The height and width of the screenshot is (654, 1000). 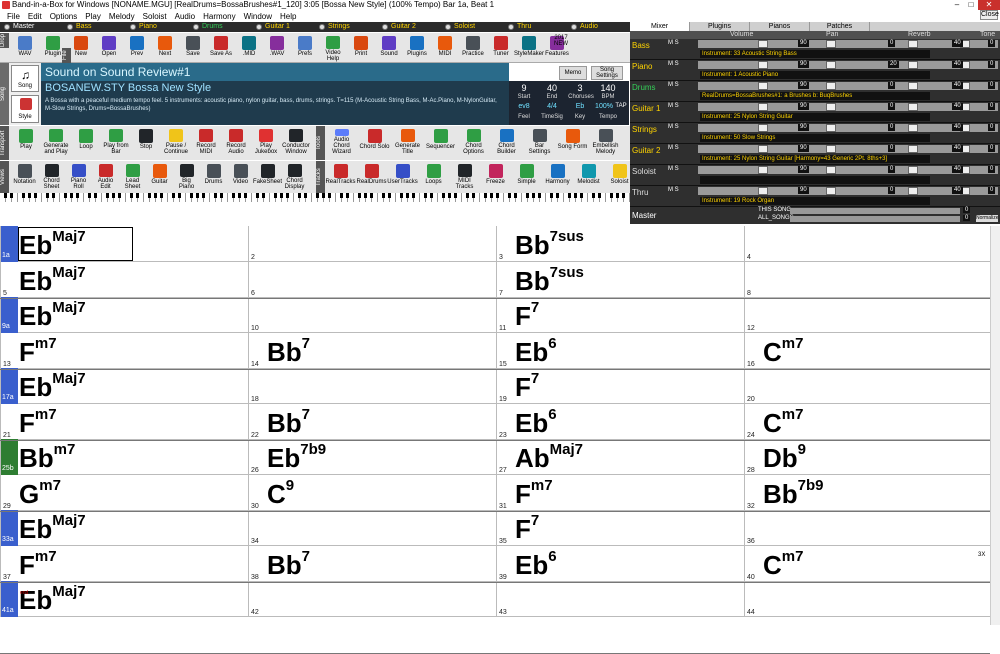 What do you see at coordinates (240, 176) in the screenshot?
I see `video-button: Video` at bounding box center [240, 176].